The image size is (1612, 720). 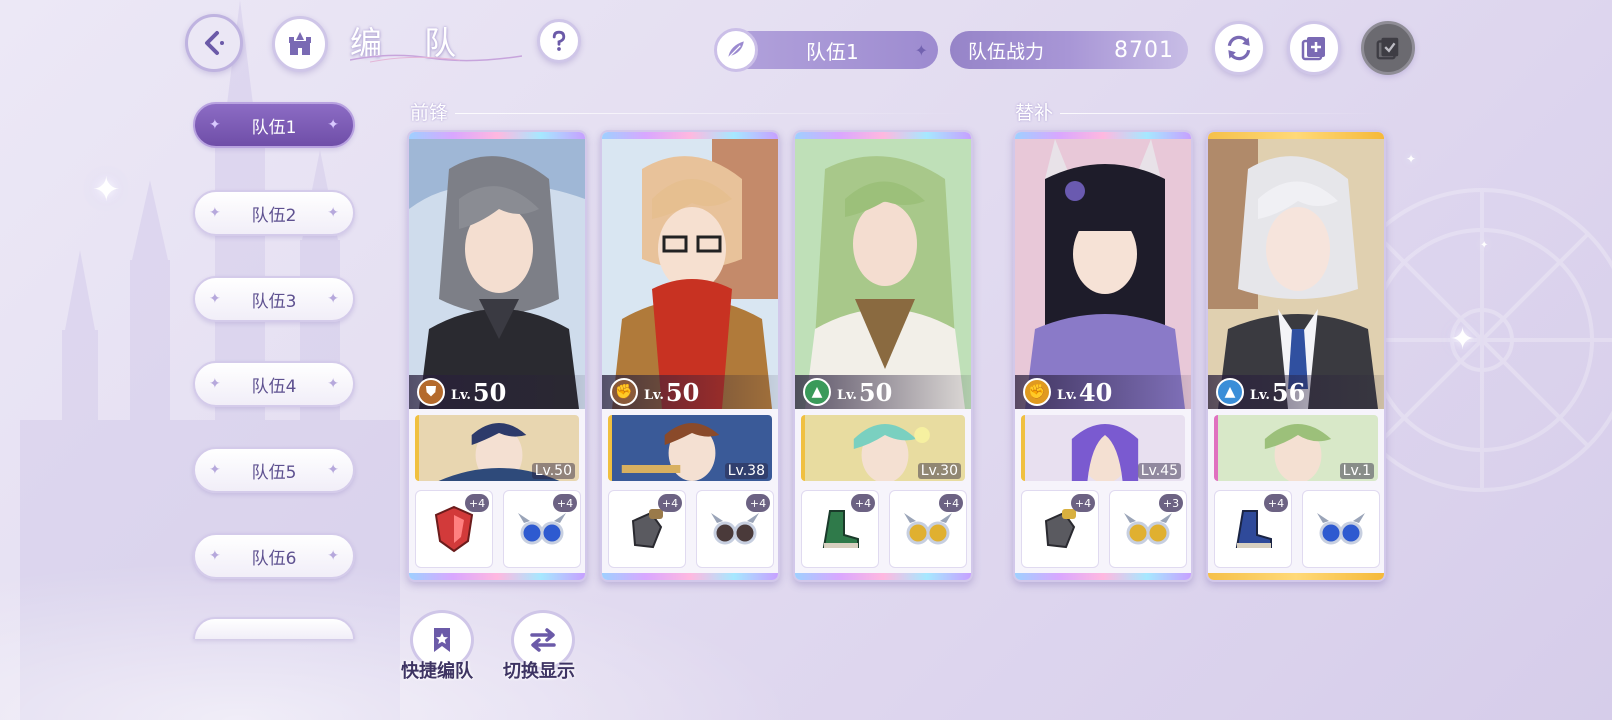 What do you see at coordinates (746, 471) in the screenshot?
I see `partner-level: Lv.38` at bounding box center [746, 471].